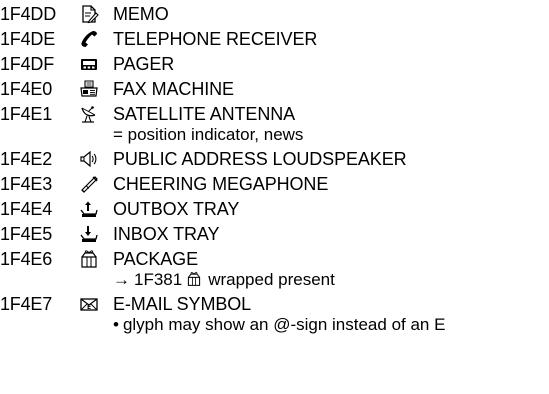 The image size is (549, 394). Describe the element at coordinates (26, 259) in the screenshot. I see `code-point: 1F4E6` at that location.